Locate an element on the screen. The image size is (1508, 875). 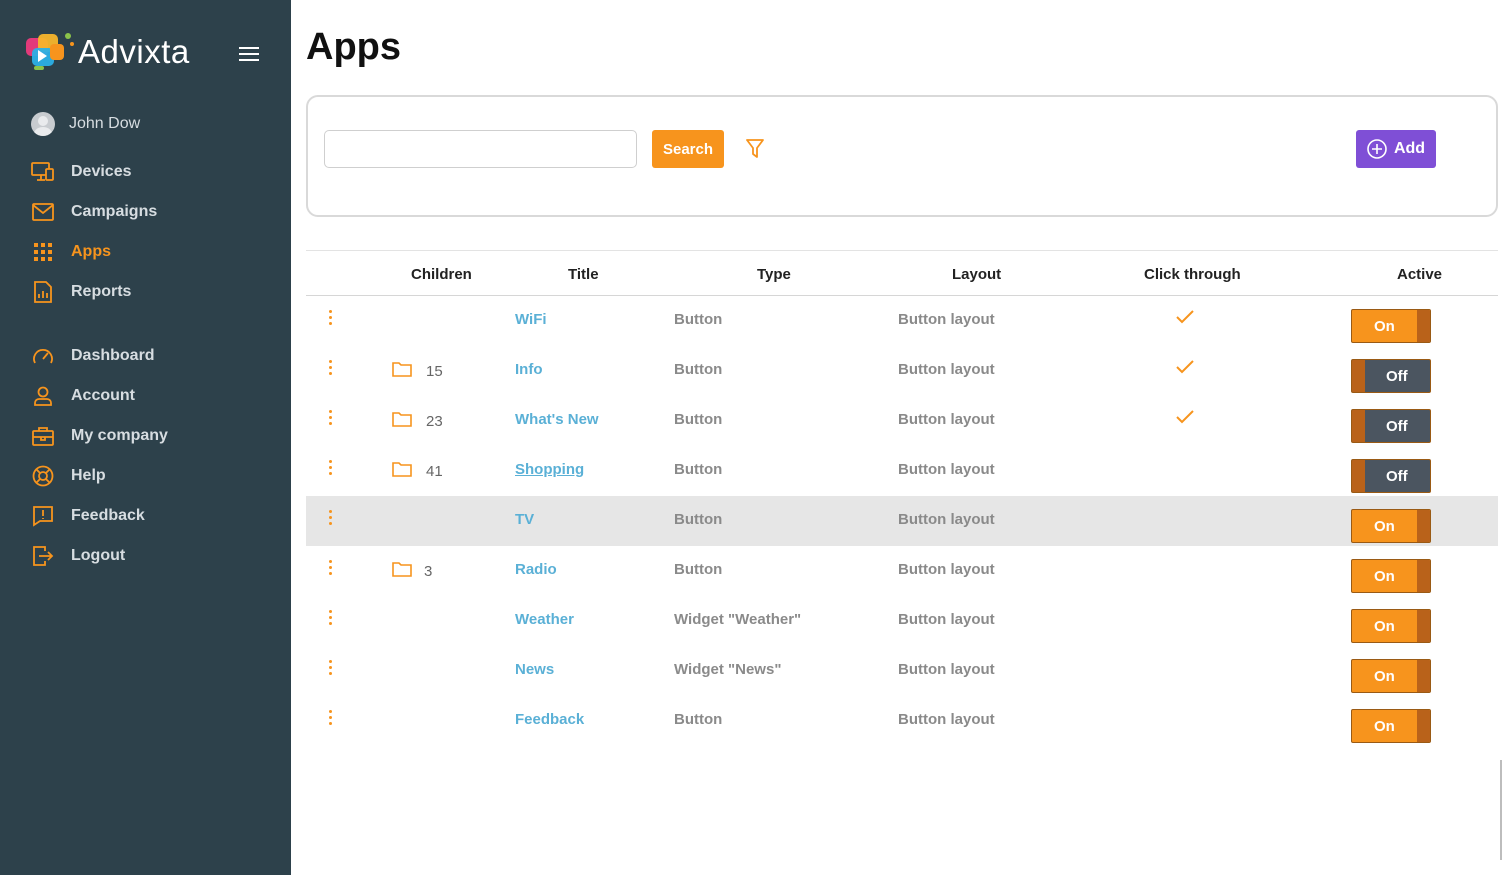
table-row: WiFi Button Button layout On is located at coordinates (902, 321).